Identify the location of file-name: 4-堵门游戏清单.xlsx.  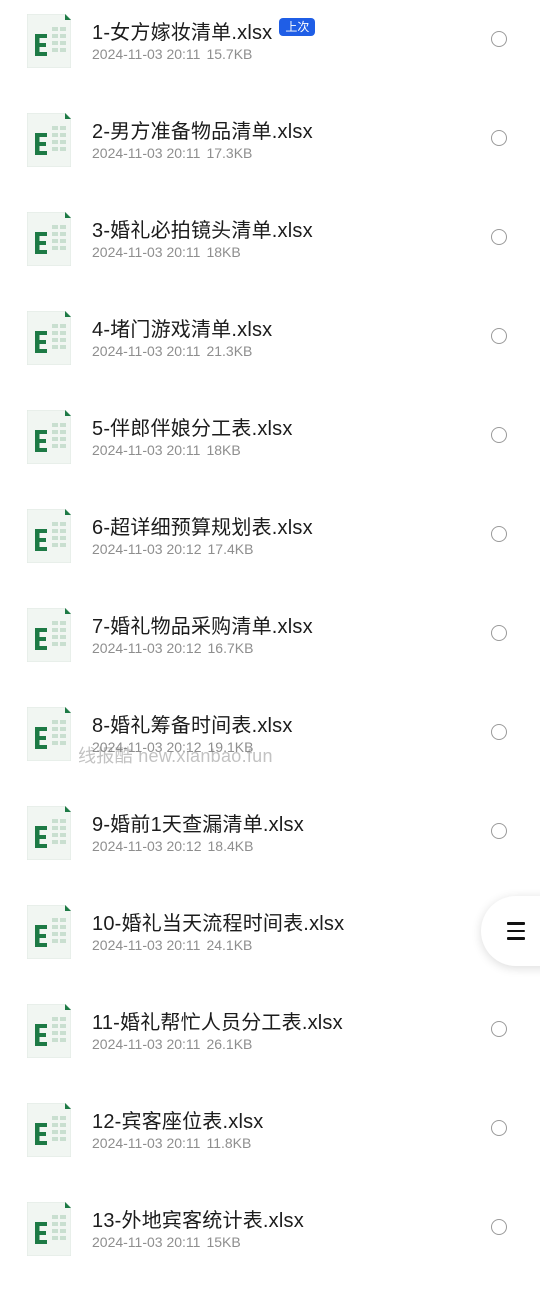
(182, 329).